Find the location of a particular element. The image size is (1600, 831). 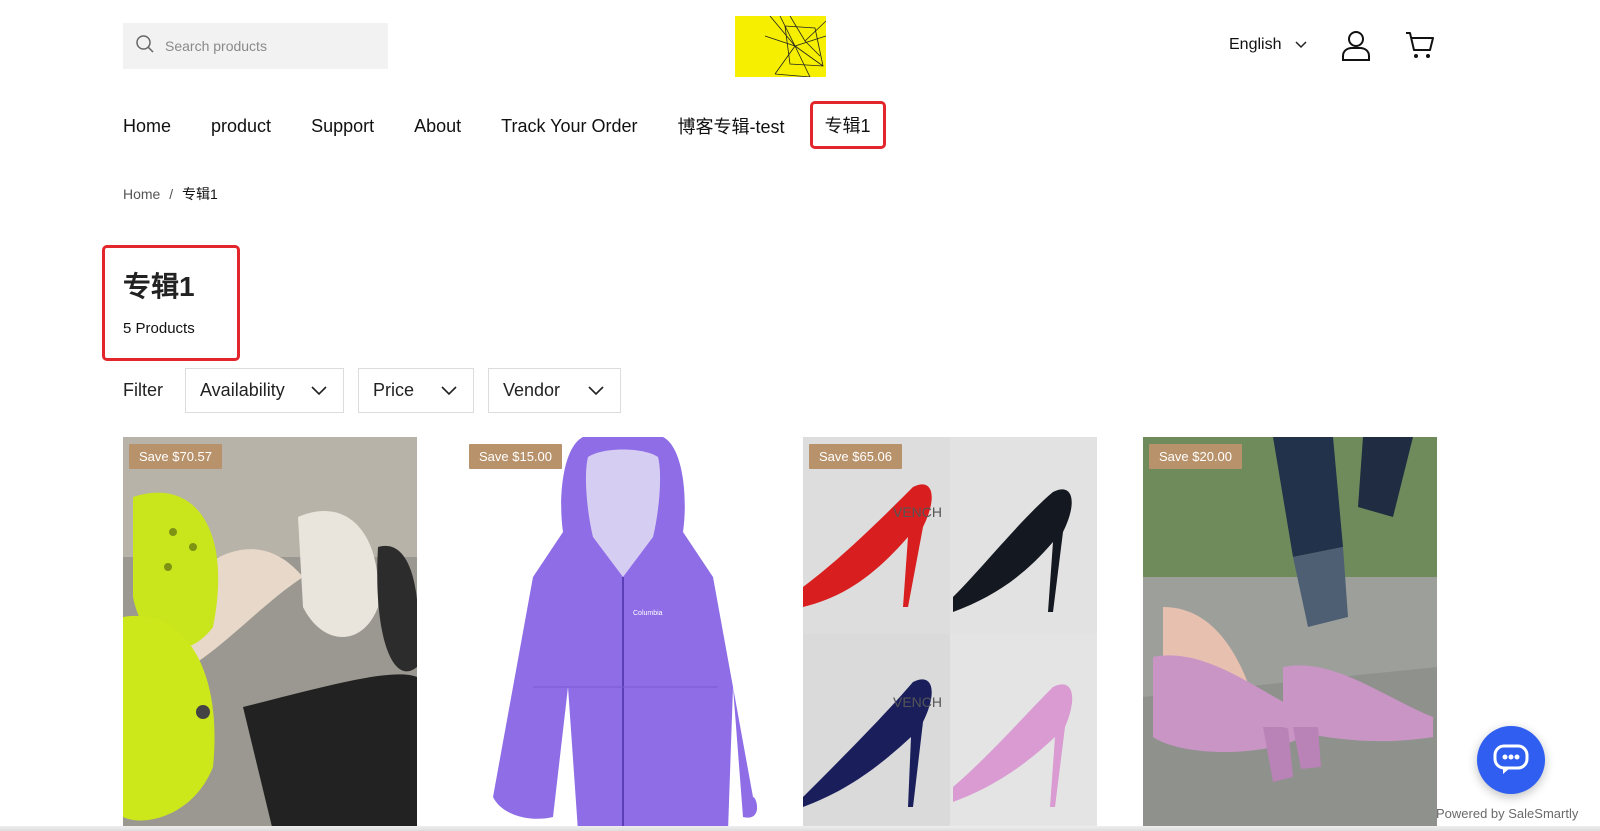

page-bottom-edge is located at coordinates (800, 828).